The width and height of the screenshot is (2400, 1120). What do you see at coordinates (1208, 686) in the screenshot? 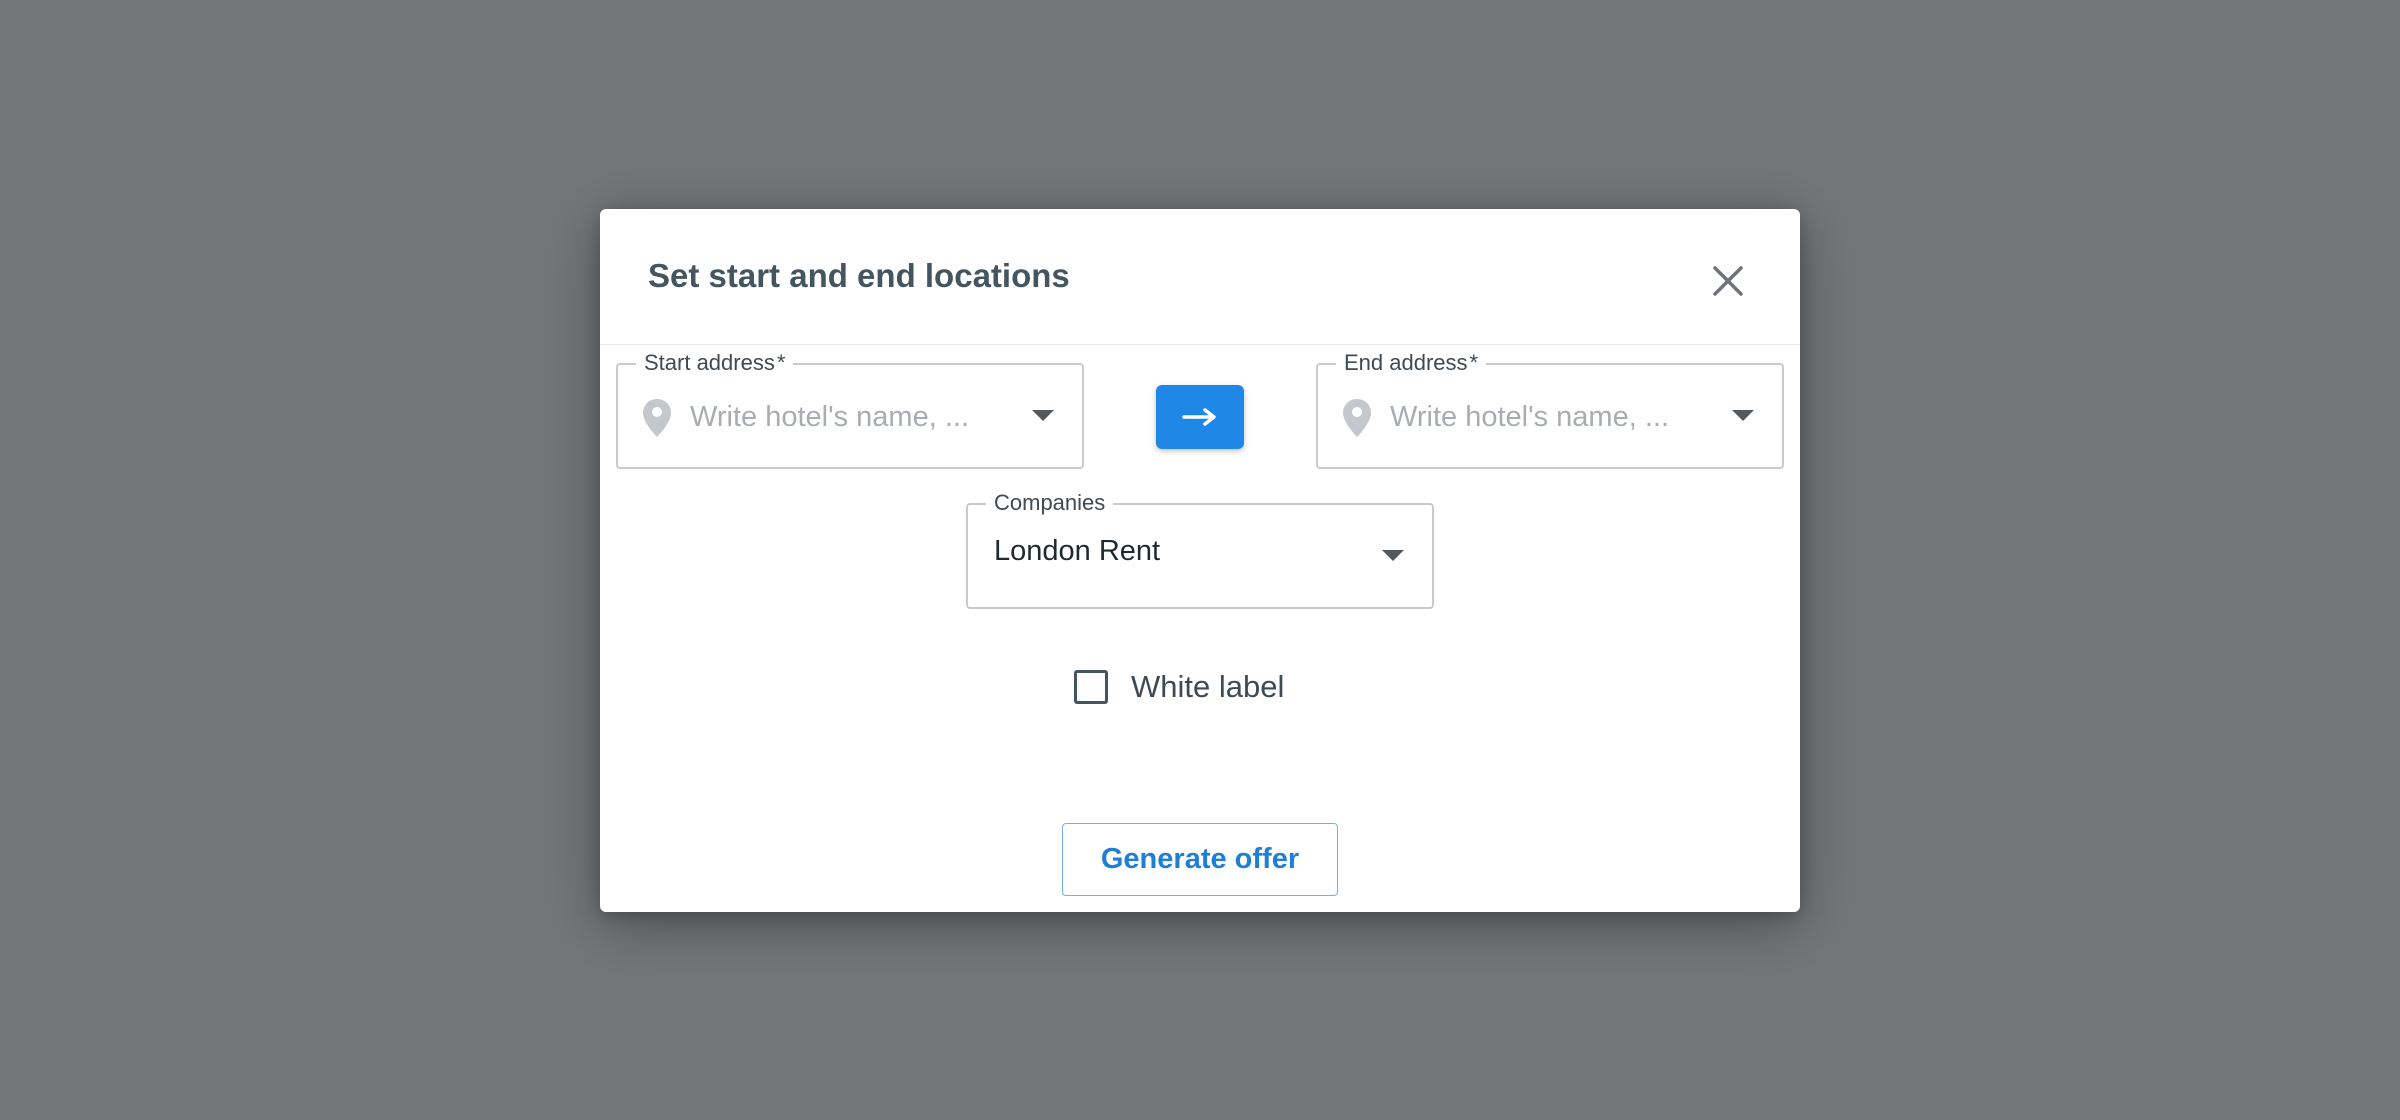
I see `white-label-label: White label` at bounding box center [1208, 686].